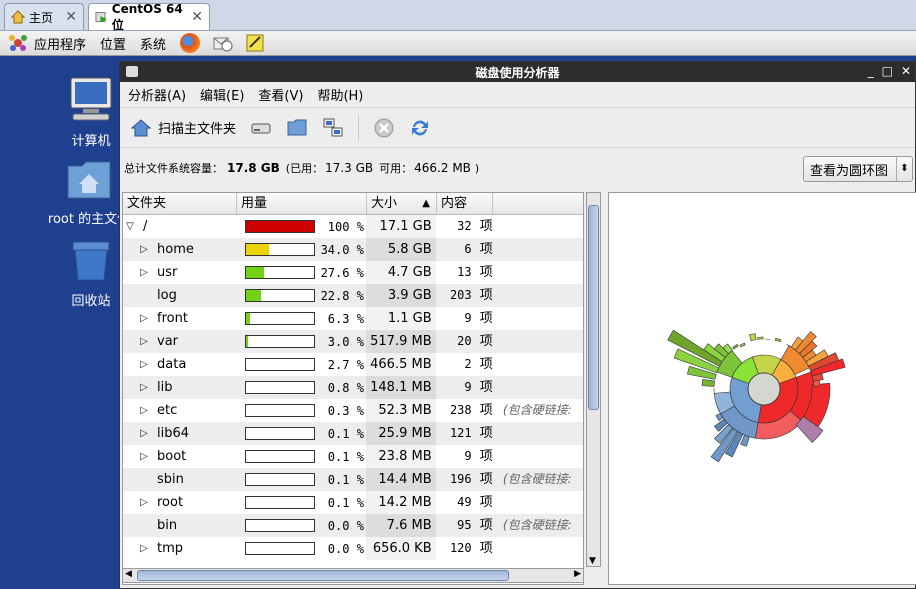 The image size is (916, 589). Describe the element at coordinates (353, 295) in the screenshot. I see `tree-row: log 22.8 % 3.9 GB 203 项` at that location.